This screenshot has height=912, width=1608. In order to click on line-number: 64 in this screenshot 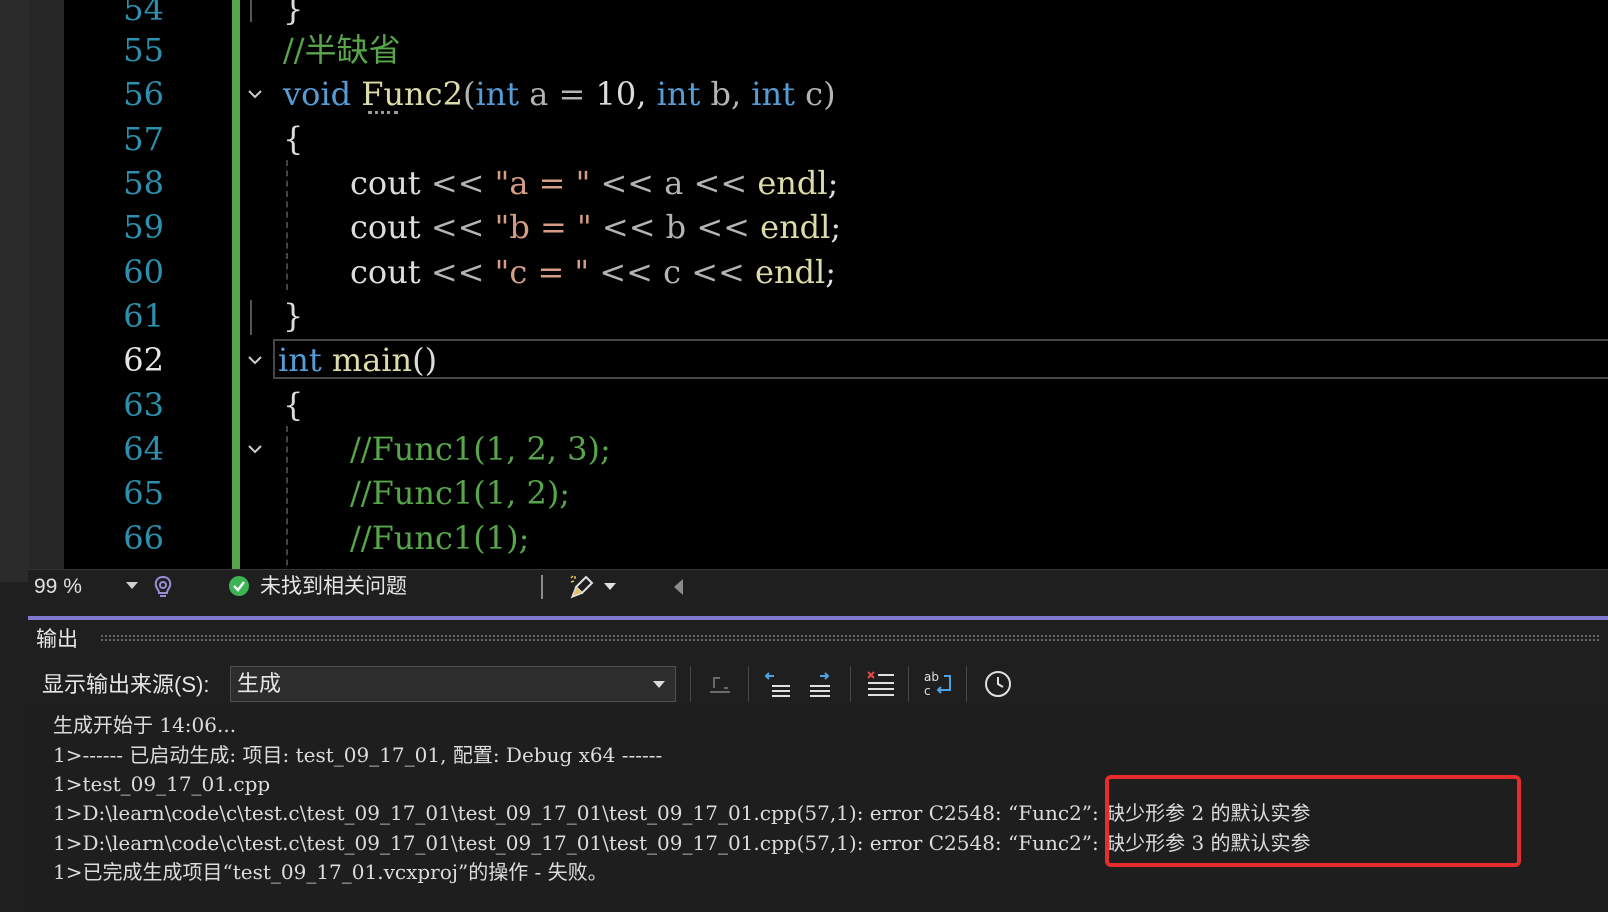, I will do `click(143, 449)`.